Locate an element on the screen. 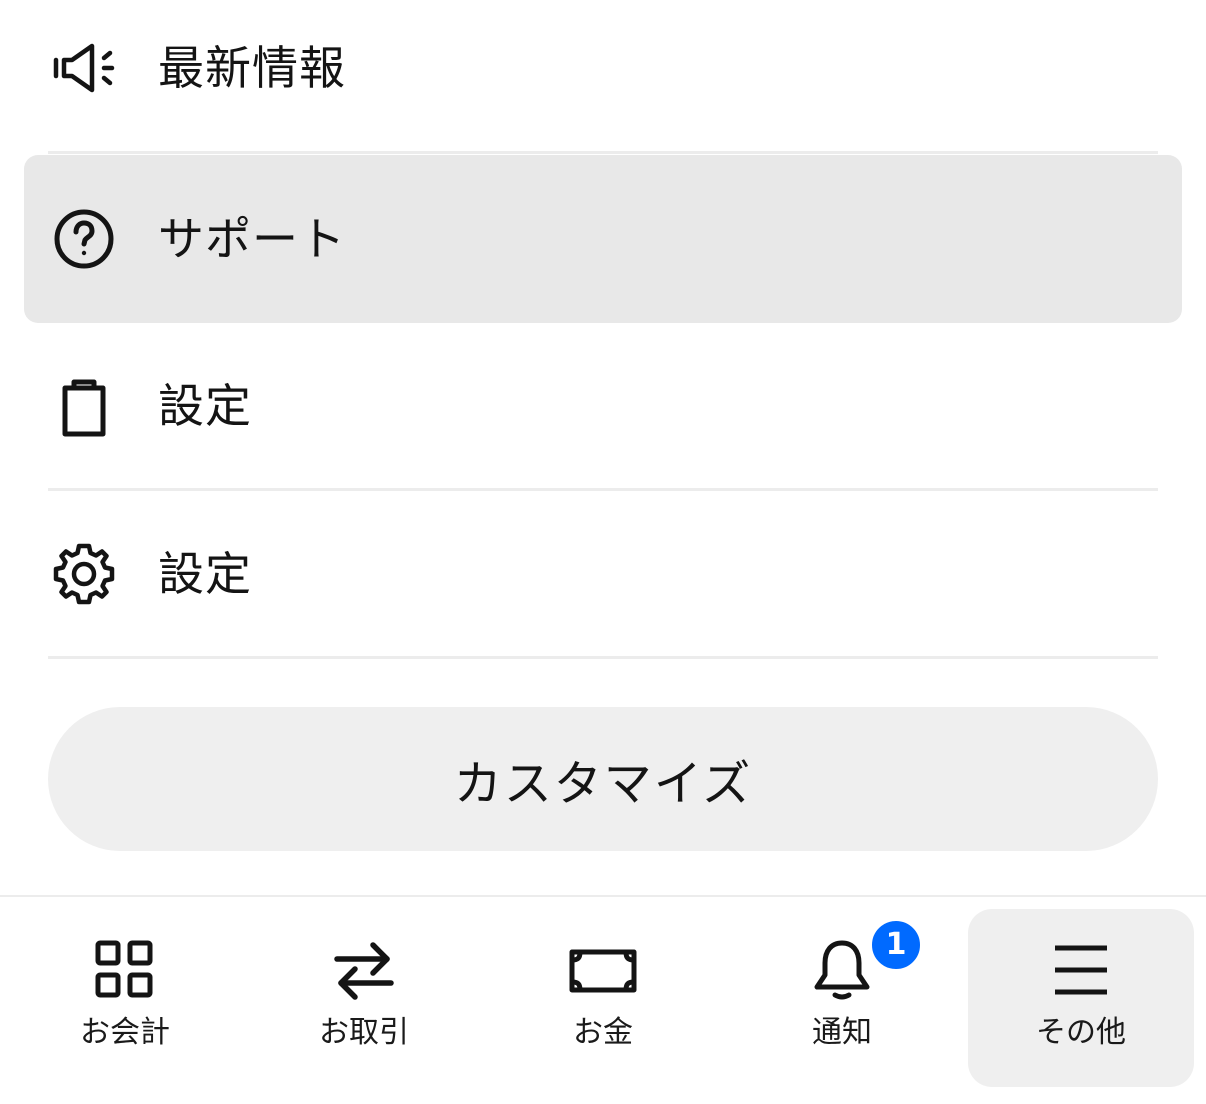 The width and height of the screenshot is (1206, 1104). nav-item-transactions: お取引 is located at coordinates (364, 998).